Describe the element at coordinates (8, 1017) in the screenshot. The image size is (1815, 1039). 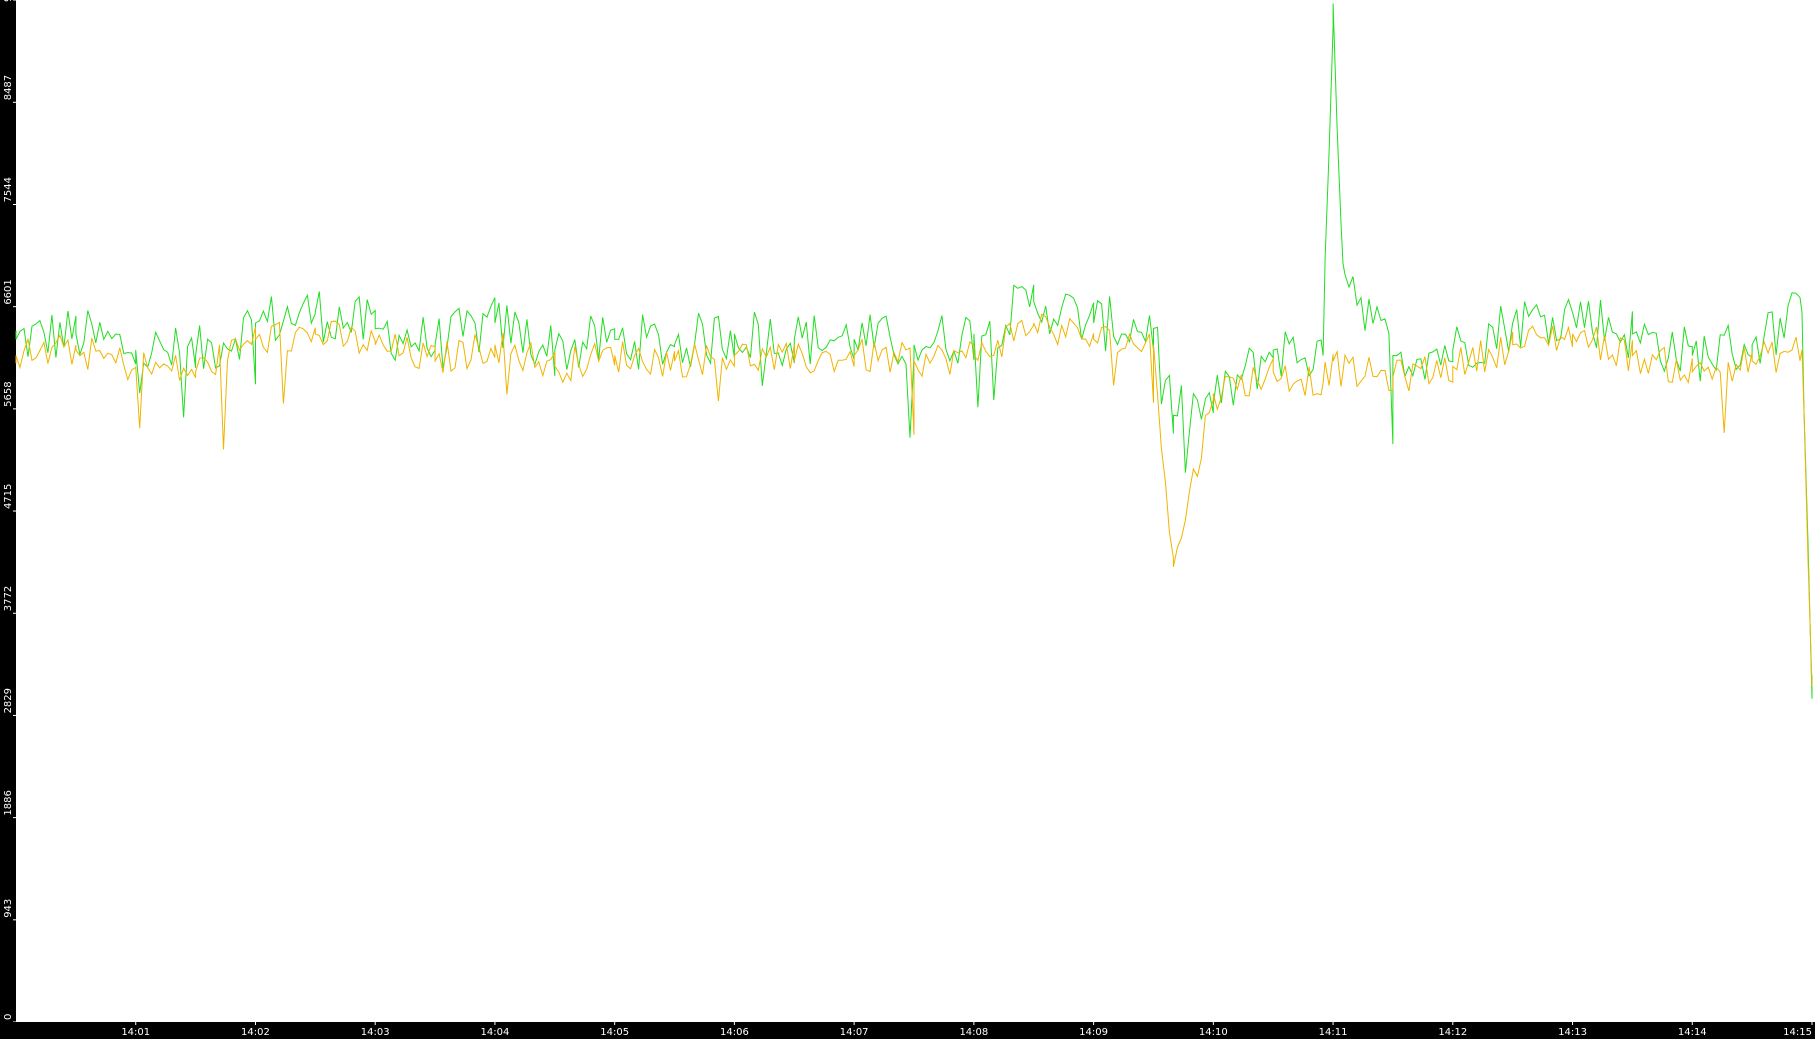
I see `y-tick-label: 0` at that location.